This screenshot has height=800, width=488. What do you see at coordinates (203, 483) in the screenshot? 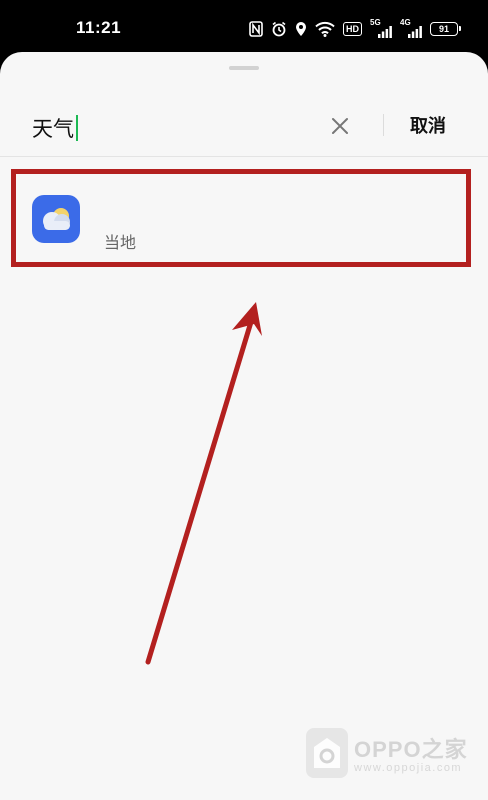
I see `annotation-arrow` at bounding box center [203, 483].